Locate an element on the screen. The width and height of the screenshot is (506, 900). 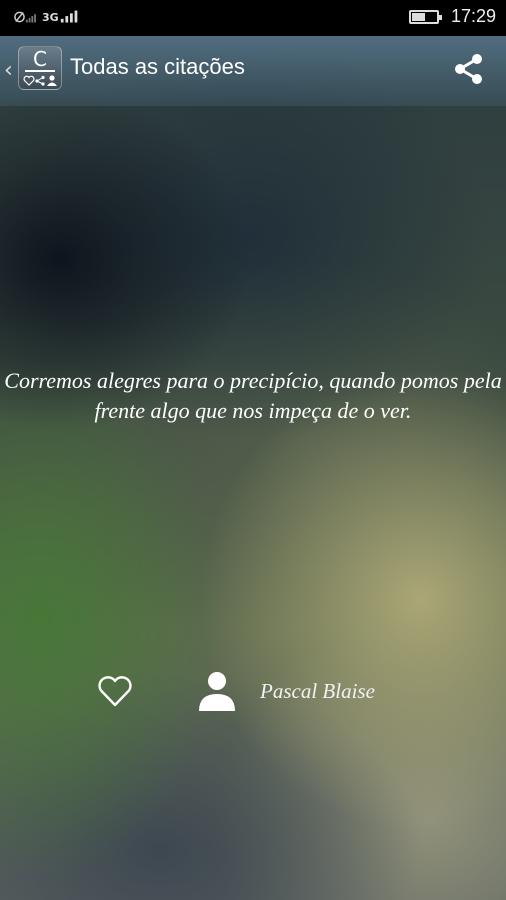
signal-bars-icon is located at coordinates (69, 16).